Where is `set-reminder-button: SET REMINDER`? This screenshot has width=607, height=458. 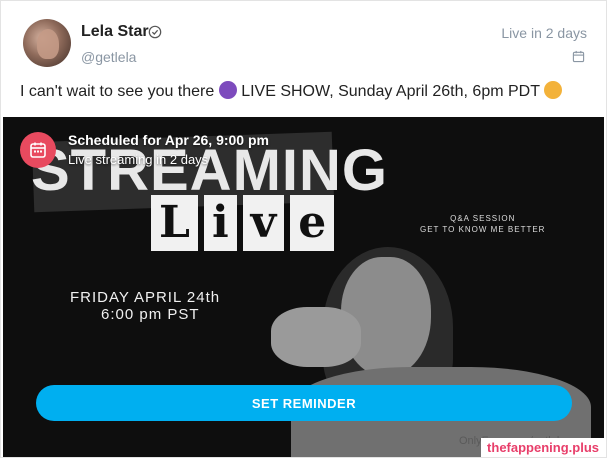 set-reminder-button: SET REMINDER is located at coordinates (304, 403).